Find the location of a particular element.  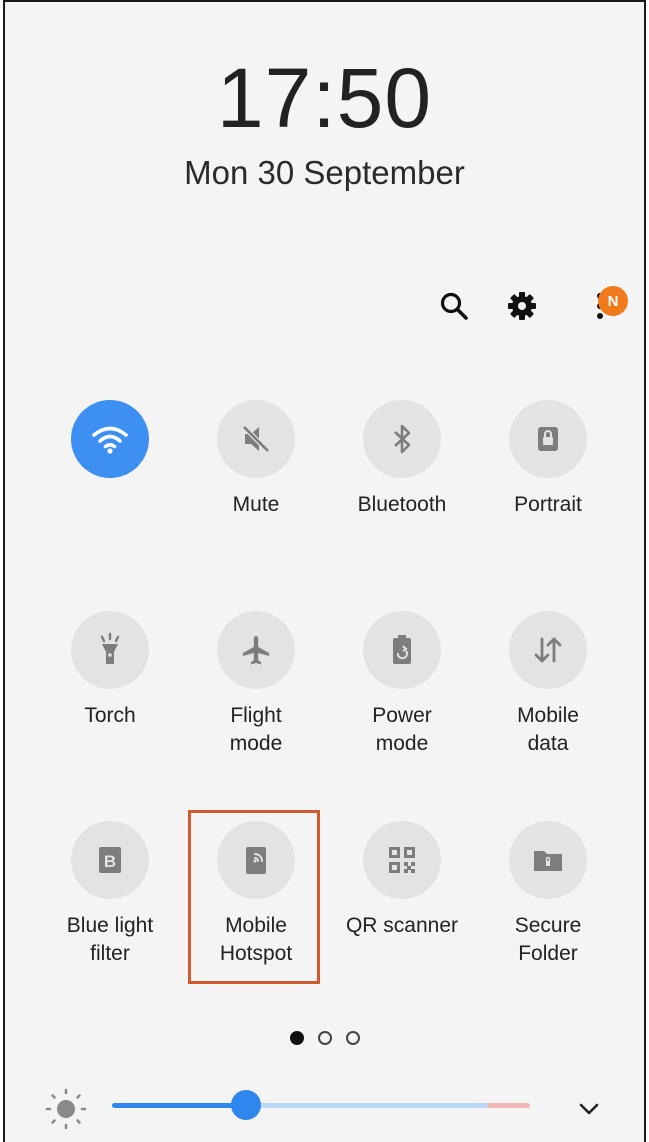

brightness-slider-max-zone is located at coordinates (509, 1105).